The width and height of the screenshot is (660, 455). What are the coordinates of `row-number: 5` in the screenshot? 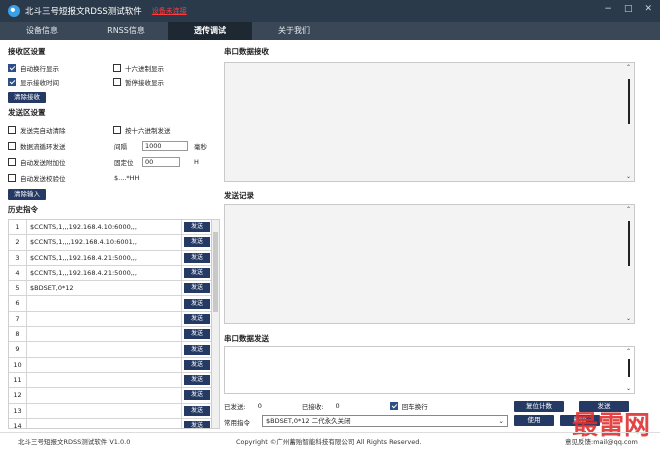 It's located at (18, 288).